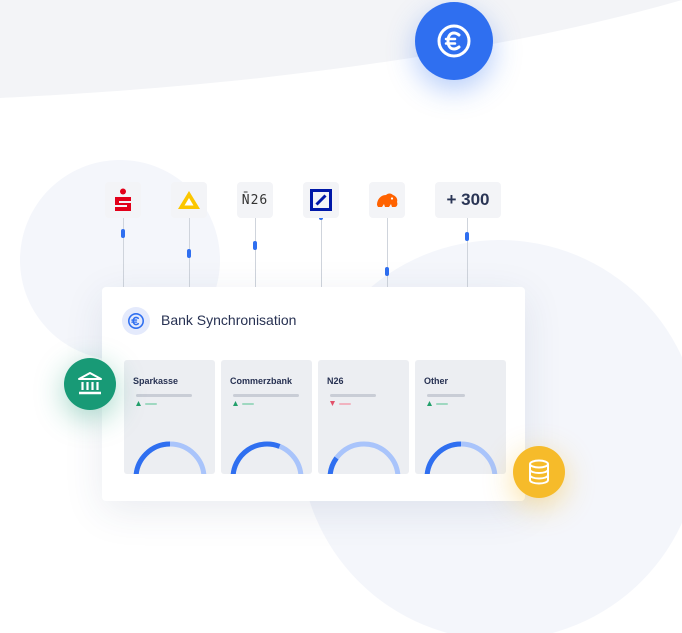  I want to click on more-banks-count: + 300, so click(468, 199).